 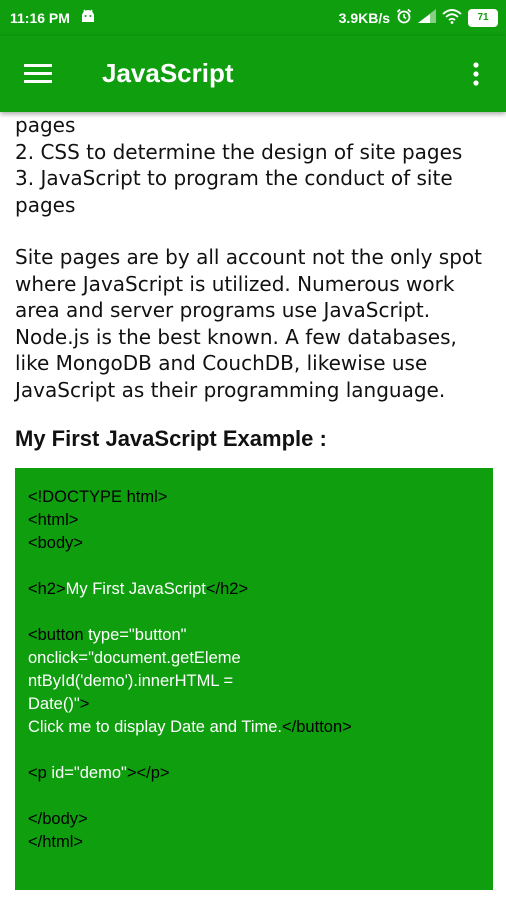 I want to click on code-attr: id="demo", so click(x=86, y=773).